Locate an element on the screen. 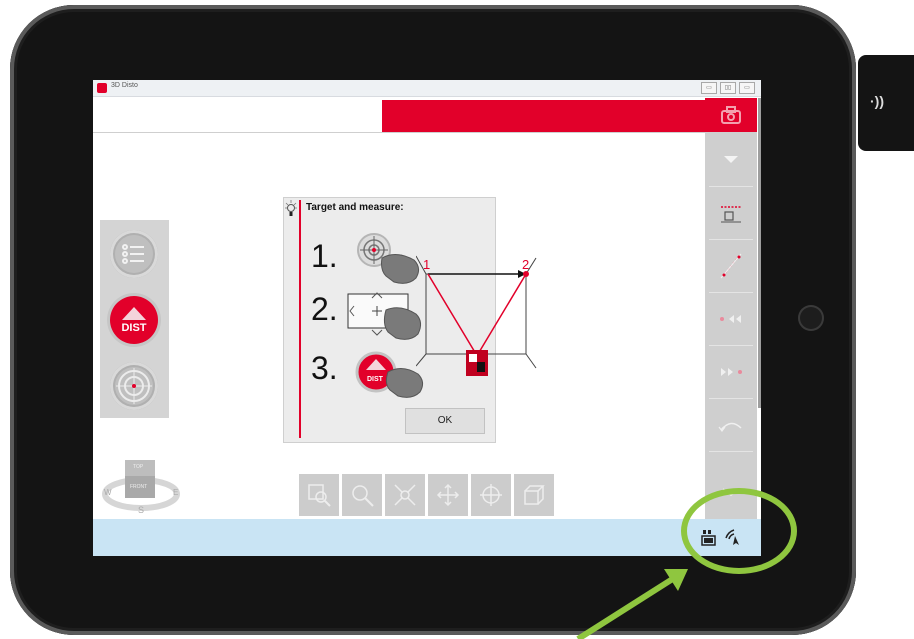  camera-icon is located at coordinates (731, 115).